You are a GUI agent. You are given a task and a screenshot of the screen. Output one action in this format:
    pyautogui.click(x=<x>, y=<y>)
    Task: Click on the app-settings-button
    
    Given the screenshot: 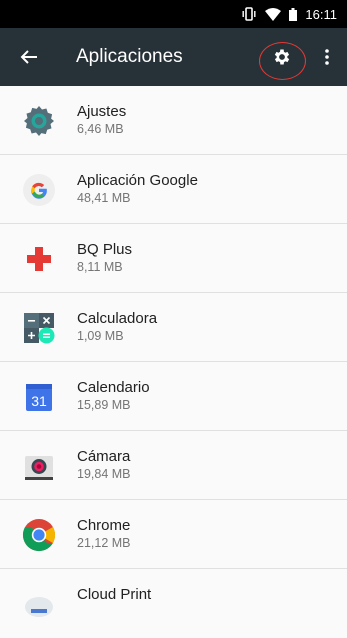 What is the action you would take?
    pyautogui.click(x=282, y=57)
    